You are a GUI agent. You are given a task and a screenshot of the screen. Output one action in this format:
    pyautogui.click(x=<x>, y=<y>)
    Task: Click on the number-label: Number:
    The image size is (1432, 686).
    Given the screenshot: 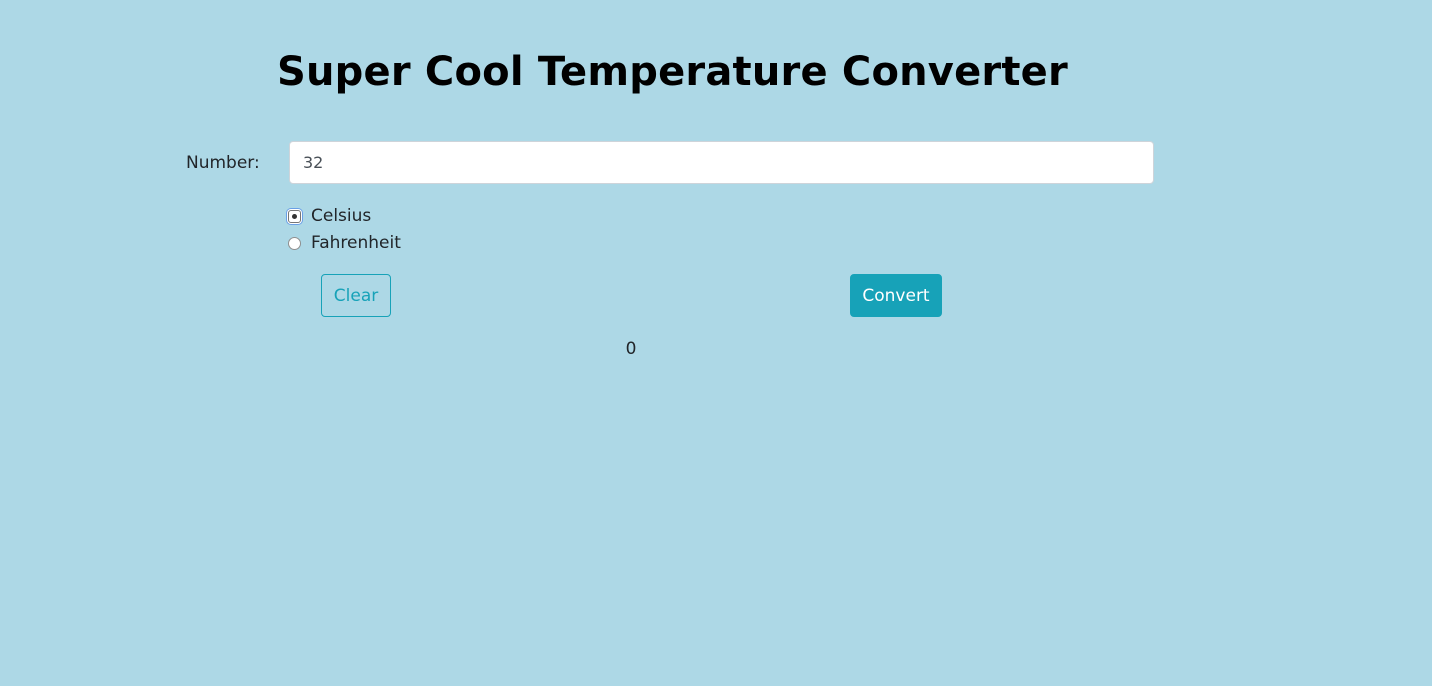 What is the action you would take?
    pyautogui.click(x=223, y=163)
    